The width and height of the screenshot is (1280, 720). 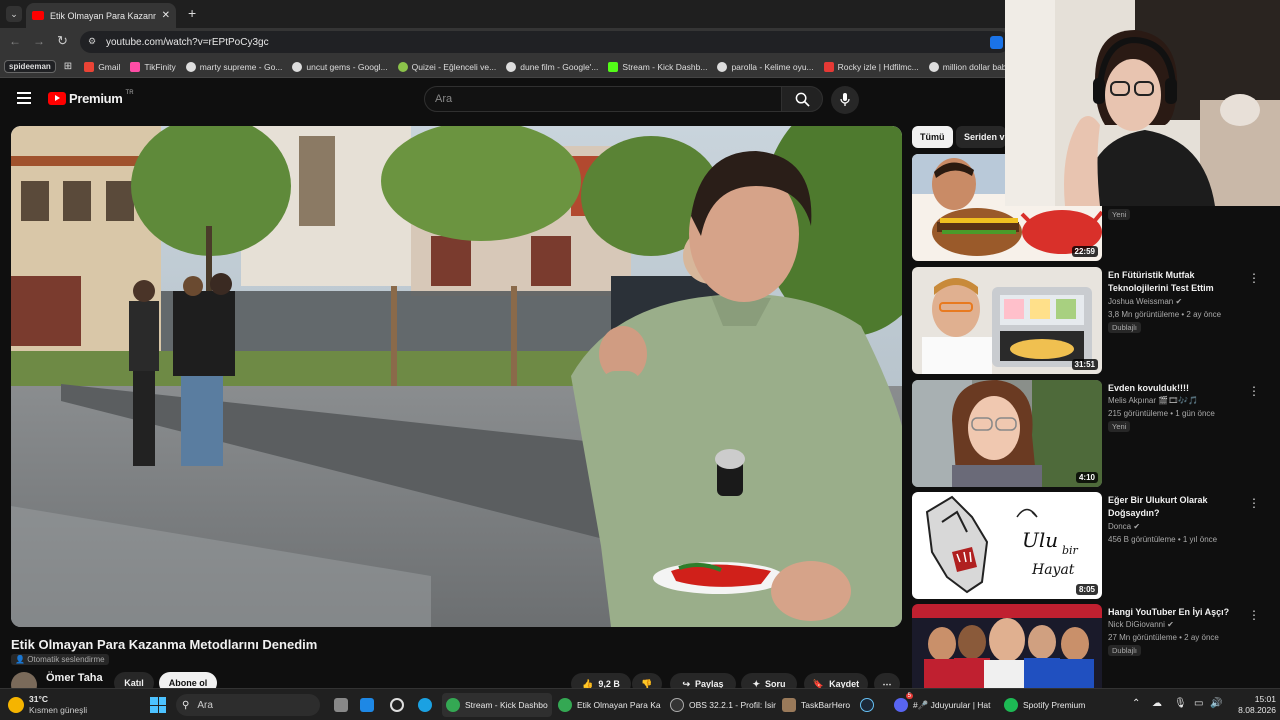 I want to click on gmail-icon, so click(x=89, y=66).